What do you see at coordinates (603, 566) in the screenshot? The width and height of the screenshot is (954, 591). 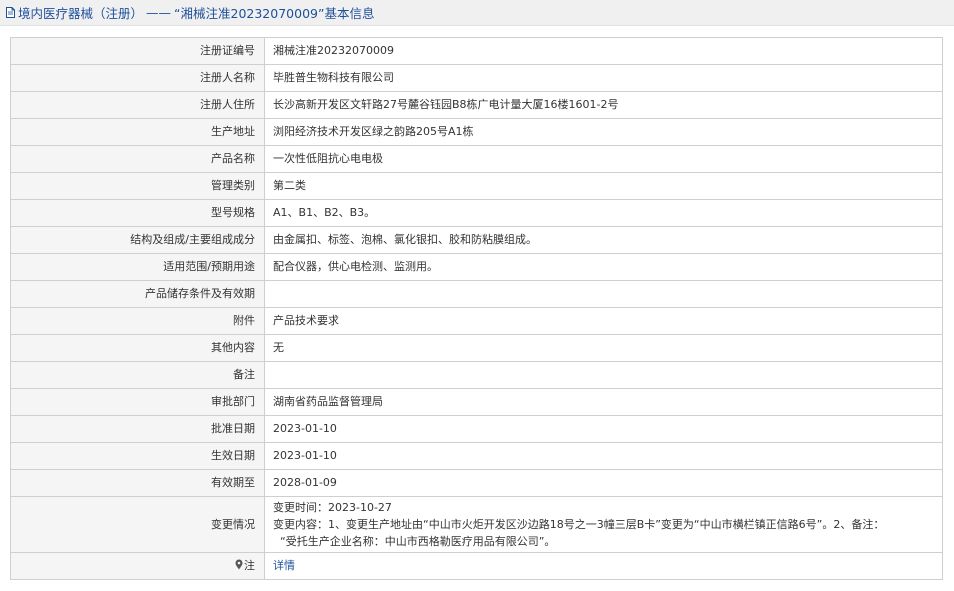 I see `note-value: 详情` at bounding box center [603, 566].